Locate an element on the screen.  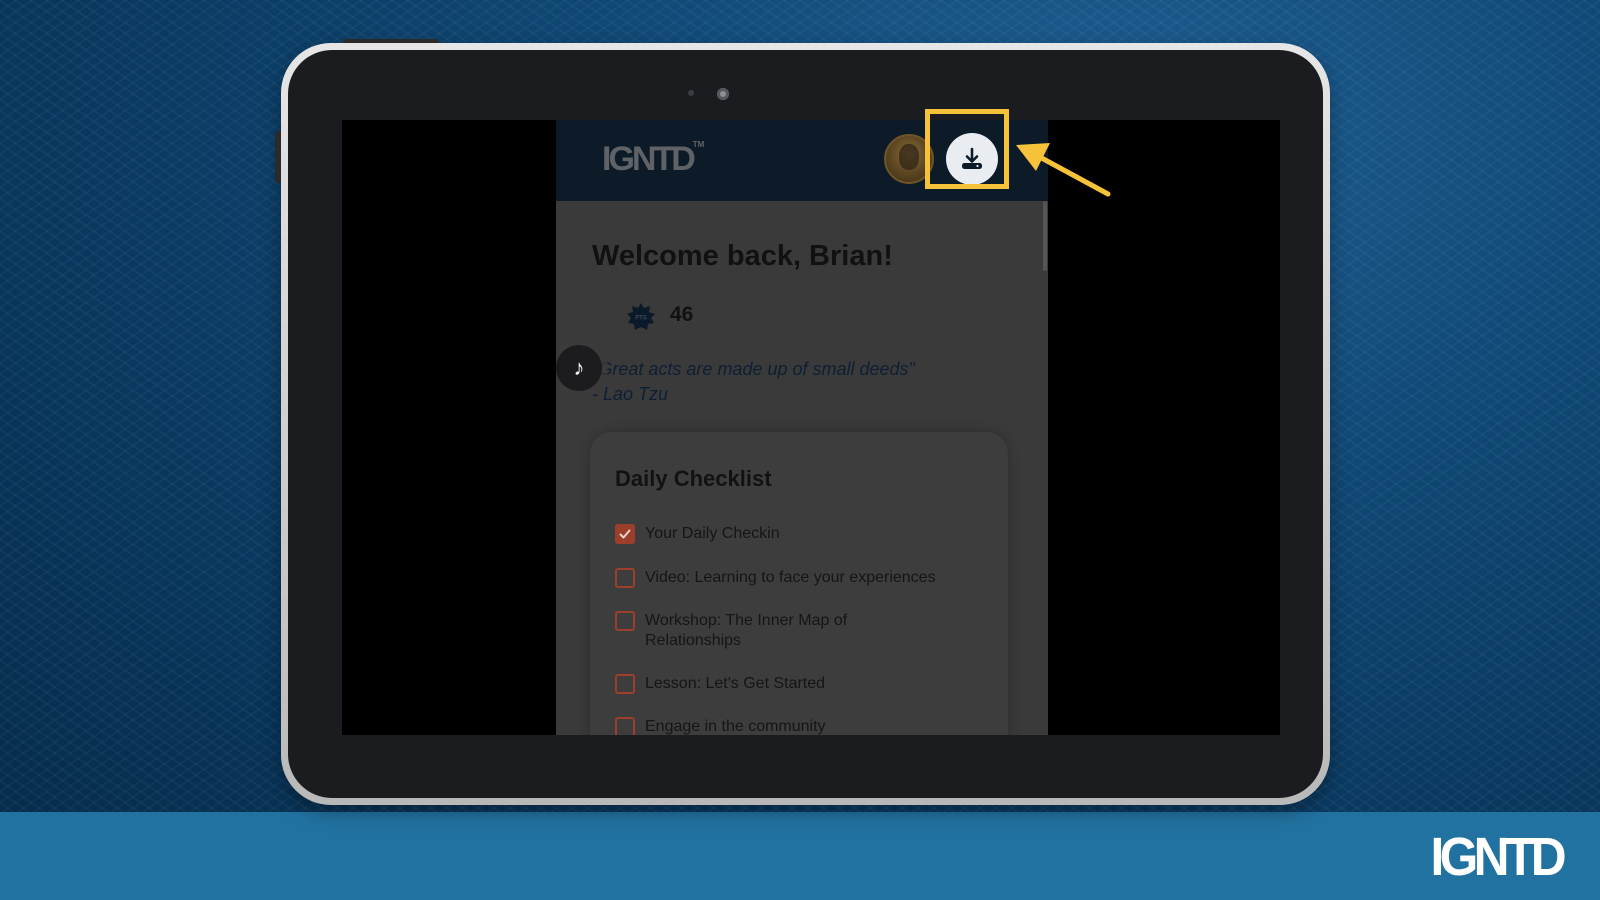
app-logo: IGNTDTM is located at coordinates (653, 159).